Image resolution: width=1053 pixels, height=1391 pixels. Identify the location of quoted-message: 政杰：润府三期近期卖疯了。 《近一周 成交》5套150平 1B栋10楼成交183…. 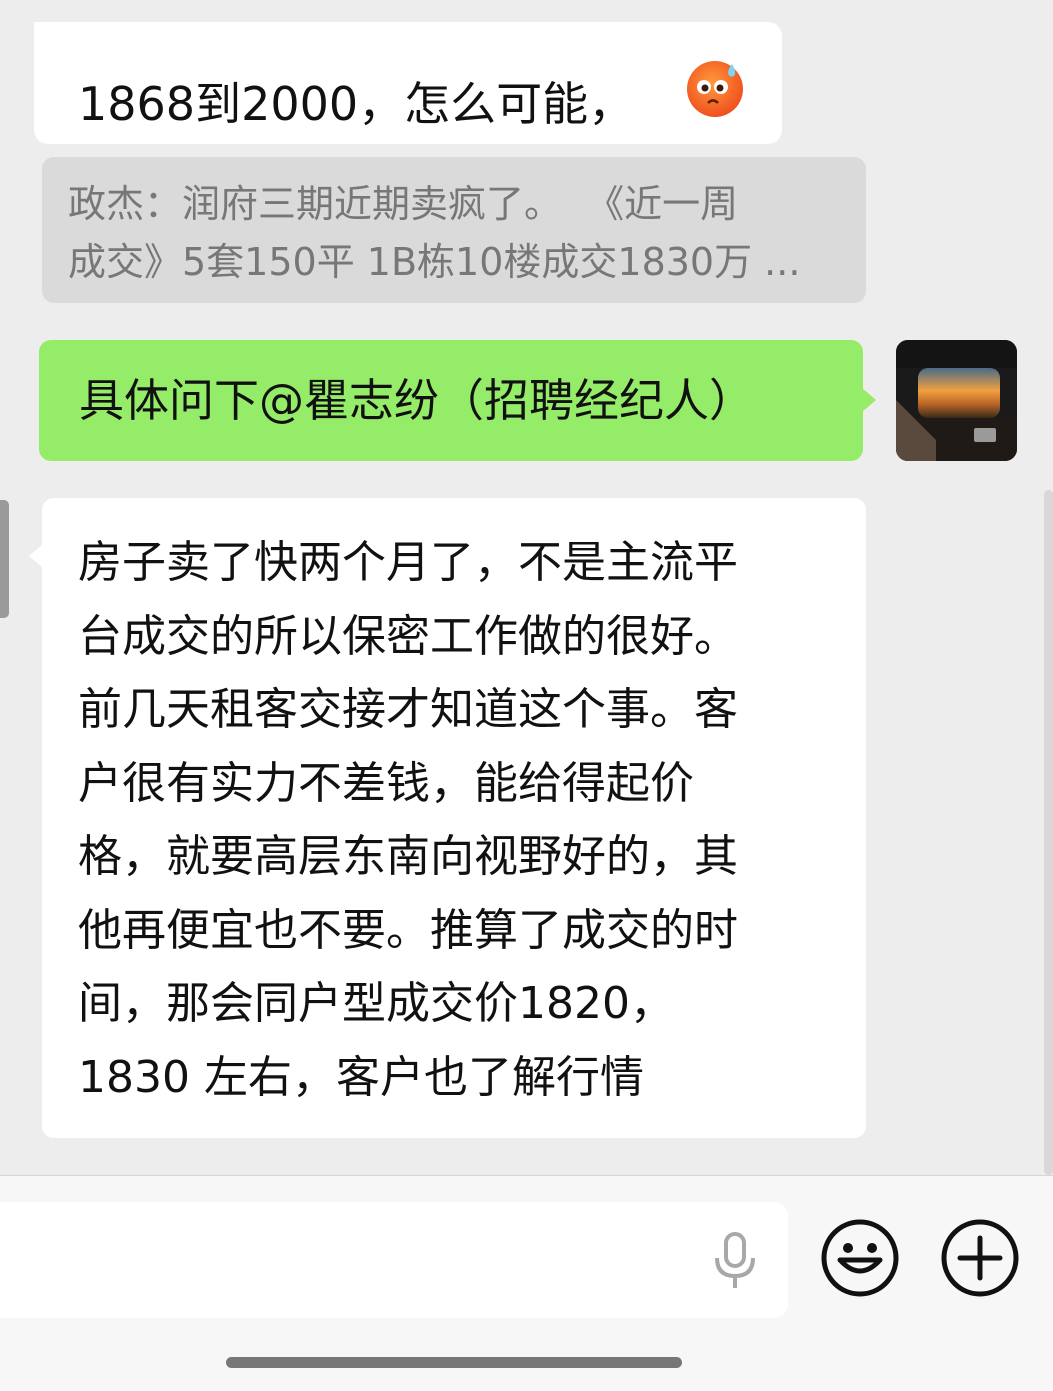
(454, 230).